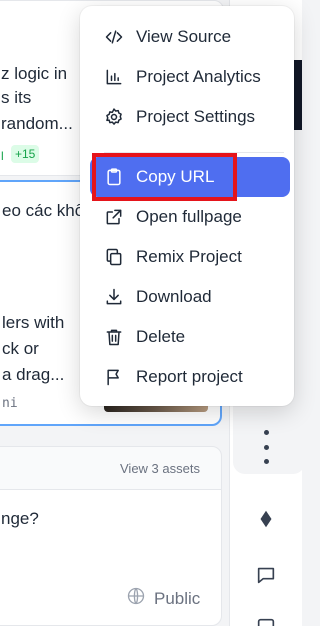  What do you see at coordinates (45, 210) in the screenshot?
I see `card-title: eo các khối` at bounding box center [45, 210].